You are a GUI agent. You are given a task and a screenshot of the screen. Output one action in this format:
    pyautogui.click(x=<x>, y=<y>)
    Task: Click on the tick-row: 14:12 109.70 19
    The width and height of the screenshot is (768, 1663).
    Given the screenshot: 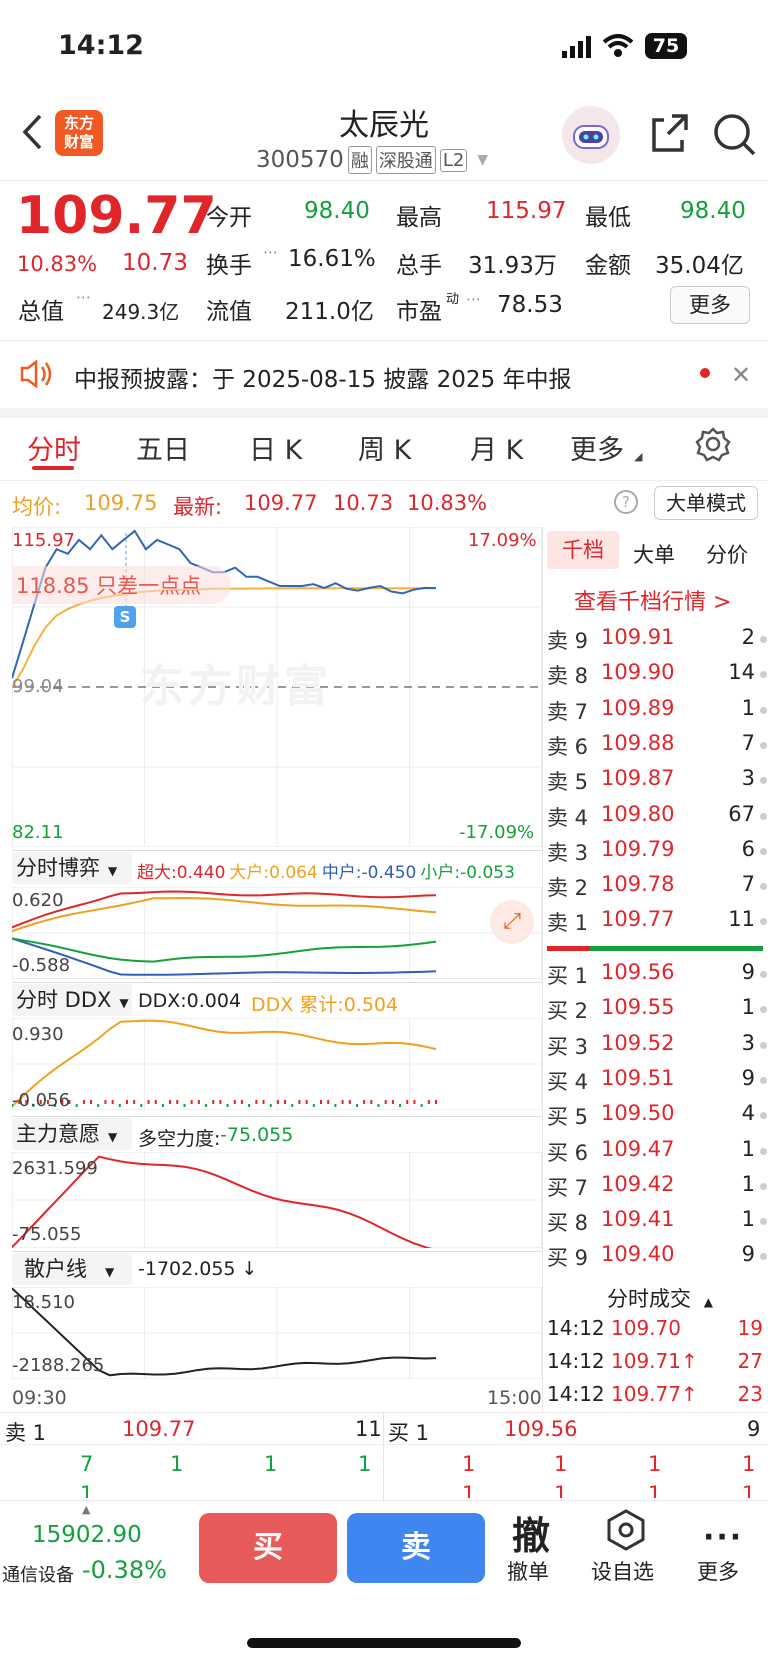 What is the action you would take?
    pyautogui.click(x=657, y=1328)
    